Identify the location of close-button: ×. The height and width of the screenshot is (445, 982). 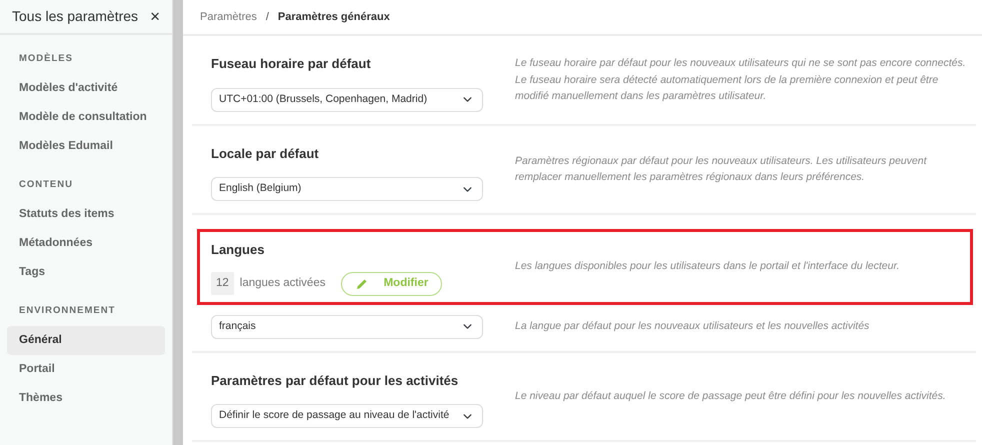
(155, 16).